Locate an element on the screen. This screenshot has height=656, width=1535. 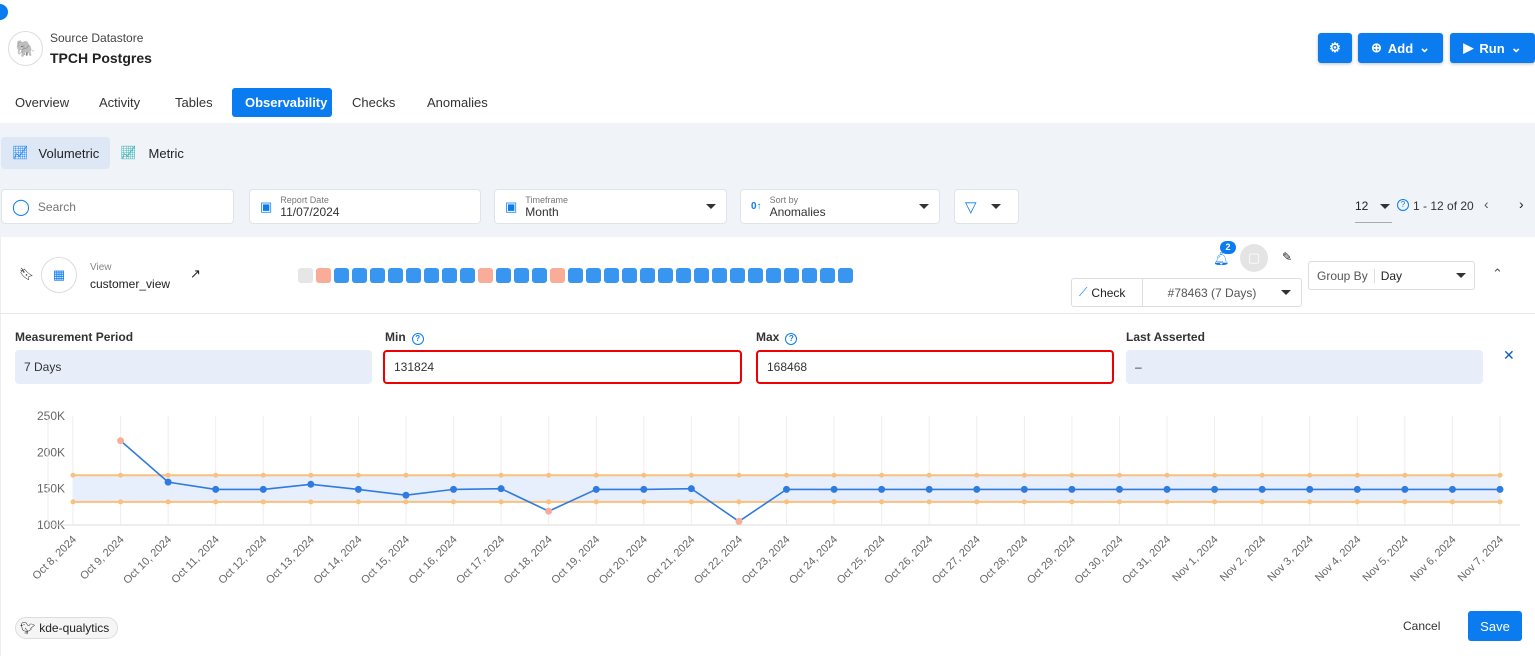
bookmark-icon: 🔖︎ is located at coordinates (26, 274).